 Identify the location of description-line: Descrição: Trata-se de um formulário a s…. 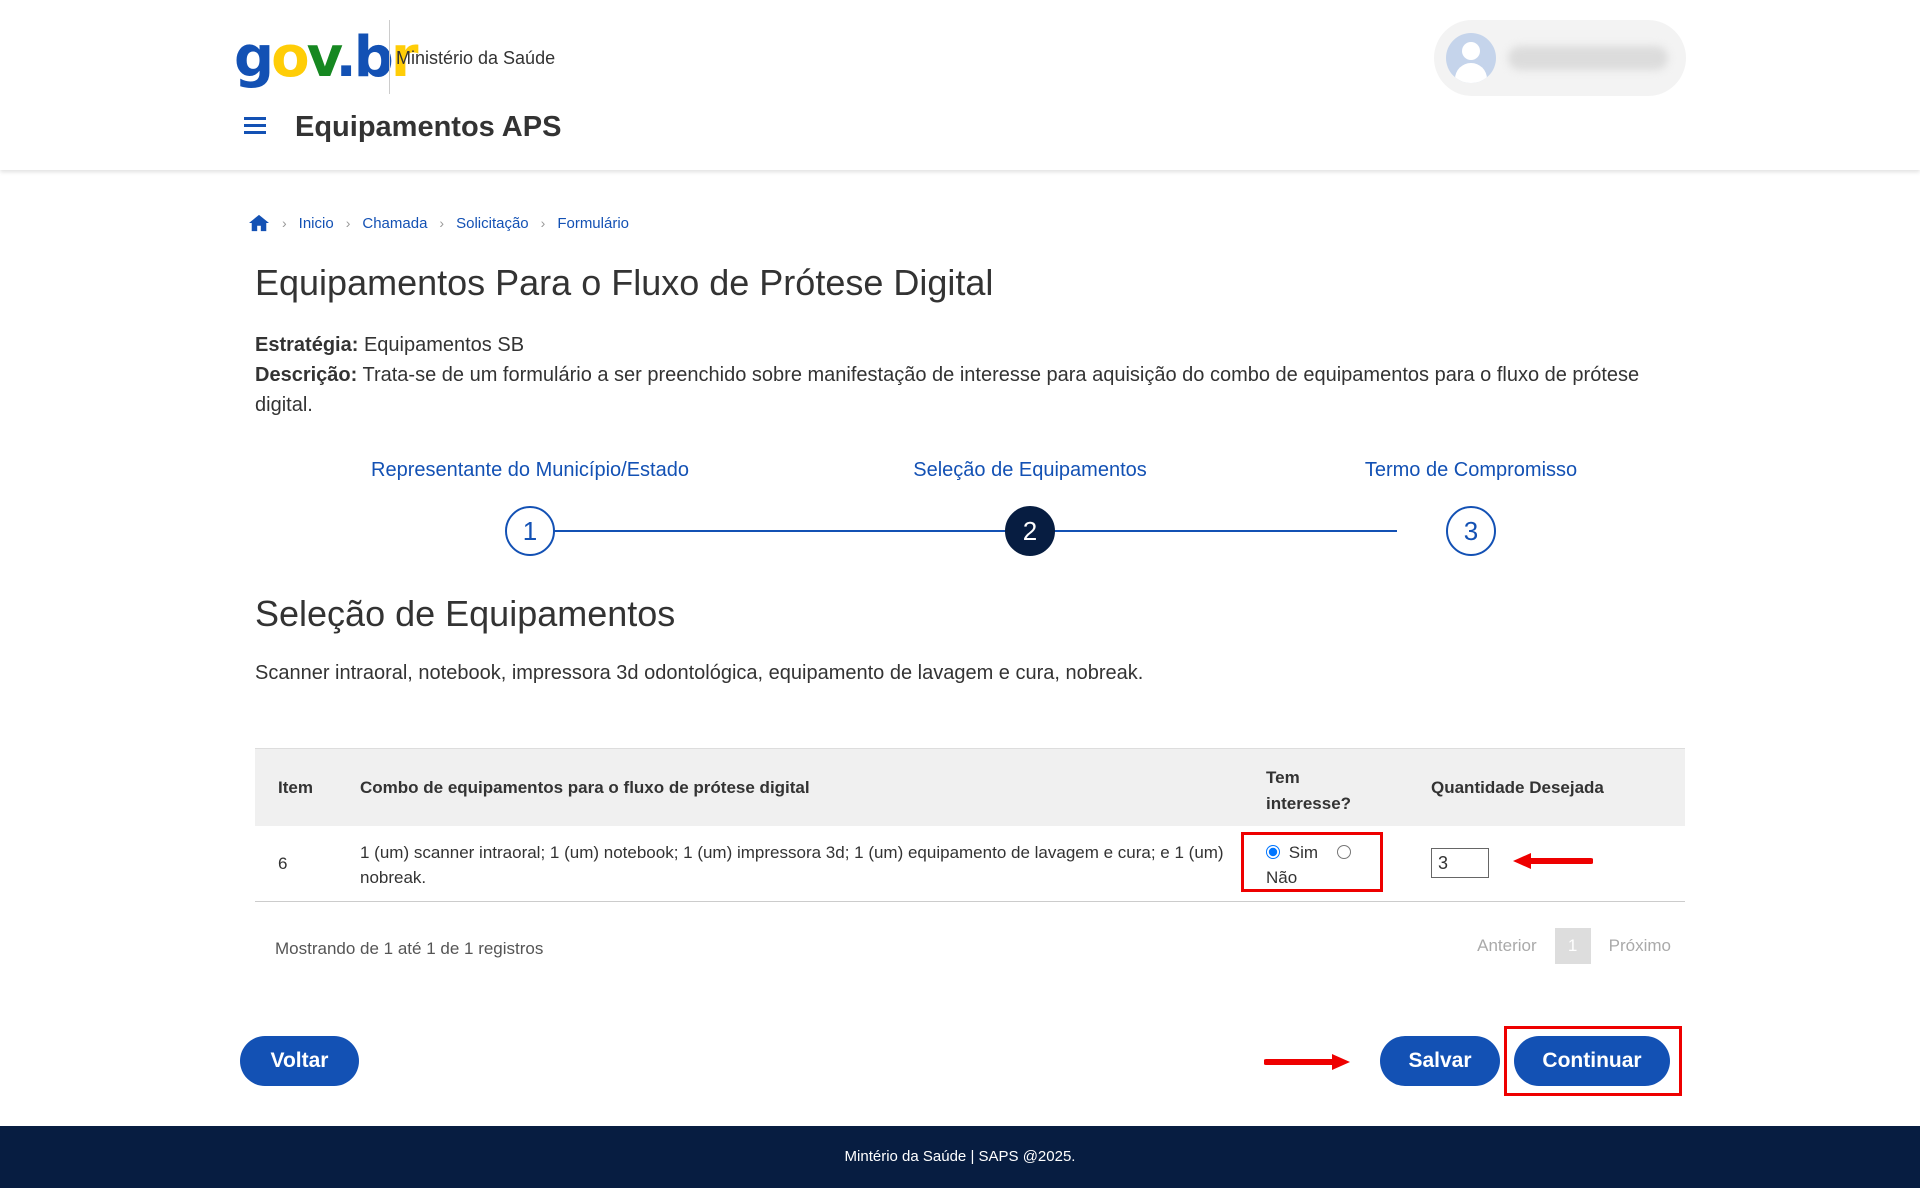
(970, 390).